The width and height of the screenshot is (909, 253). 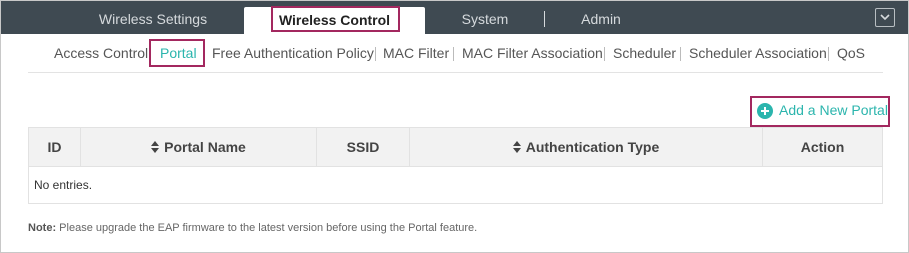 I want to click on tab-divider, so click(x=544, y=19).